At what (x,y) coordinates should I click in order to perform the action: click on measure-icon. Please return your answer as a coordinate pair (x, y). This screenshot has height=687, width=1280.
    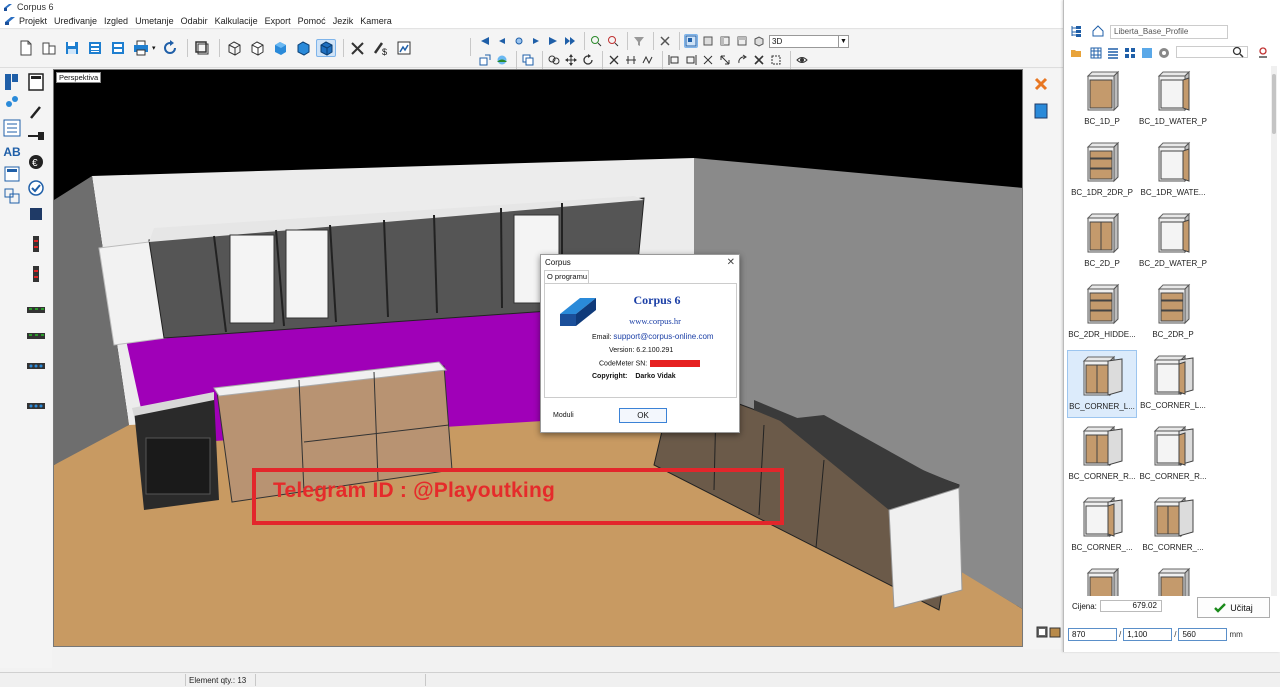
    Looking at the image, I should click on (648, 60).